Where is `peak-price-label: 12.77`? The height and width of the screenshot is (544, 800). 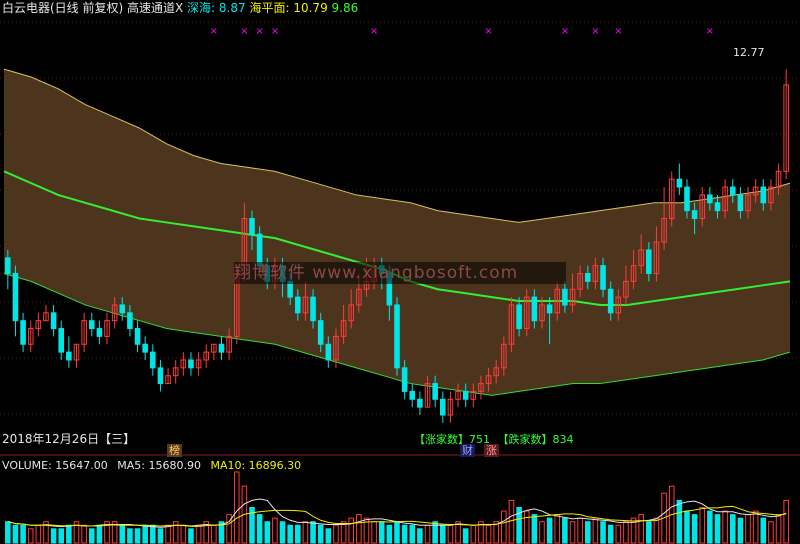
peak-price-label: 12.77 is located at coordinates (749, 52).